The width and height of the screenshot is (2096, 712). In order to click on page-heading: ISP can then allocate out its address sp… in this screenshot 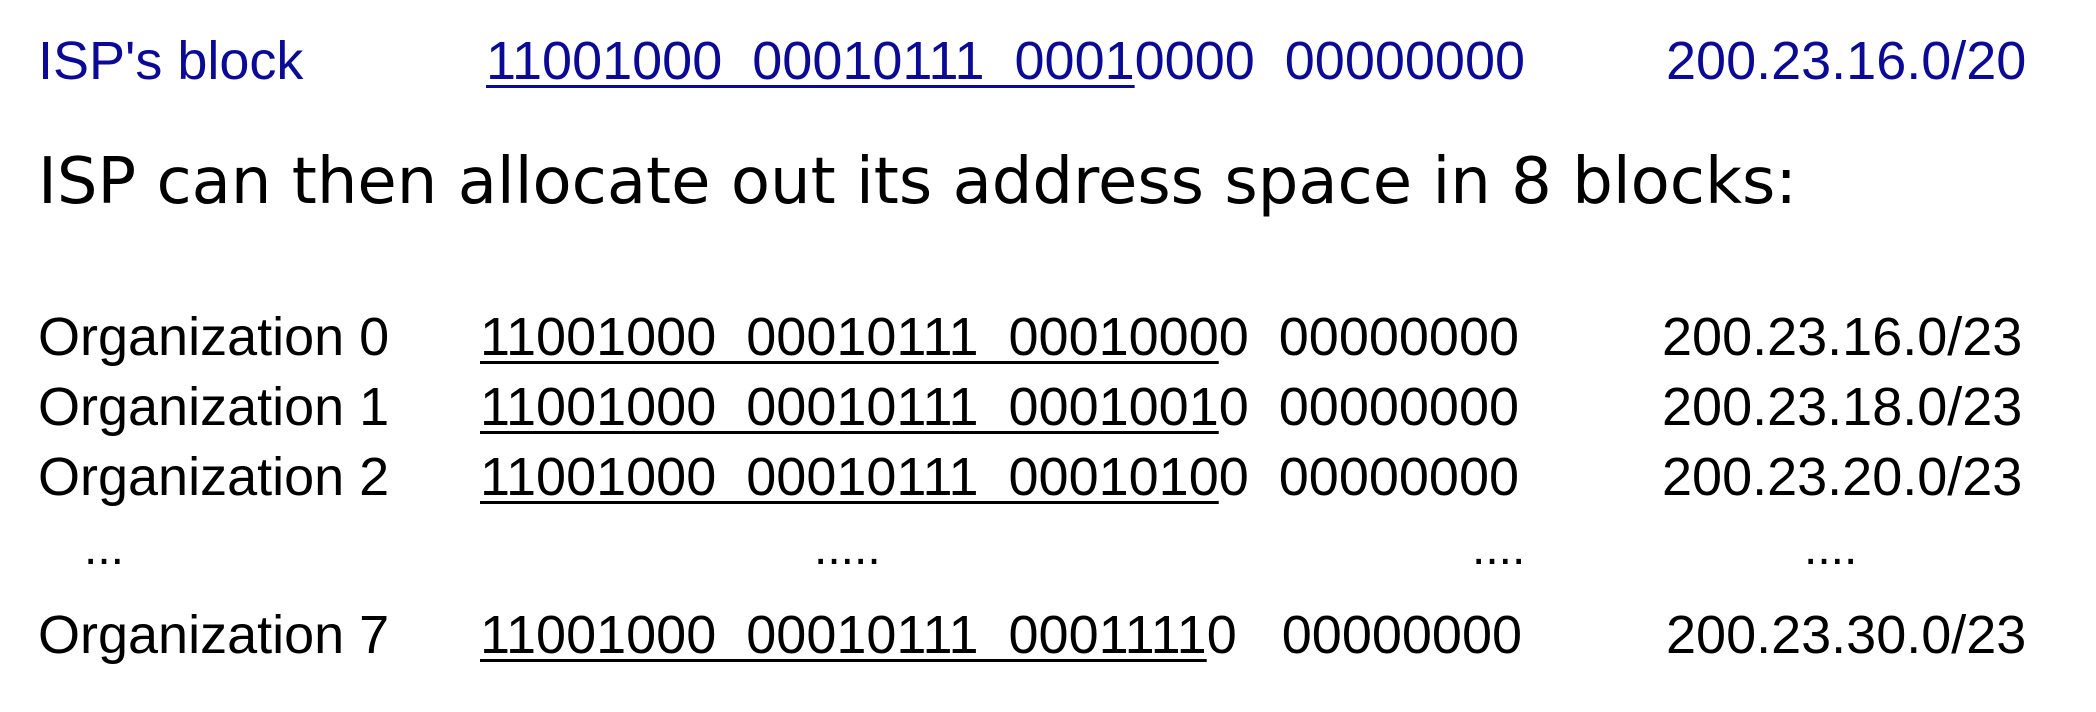, I will do `click(917, 182)`.